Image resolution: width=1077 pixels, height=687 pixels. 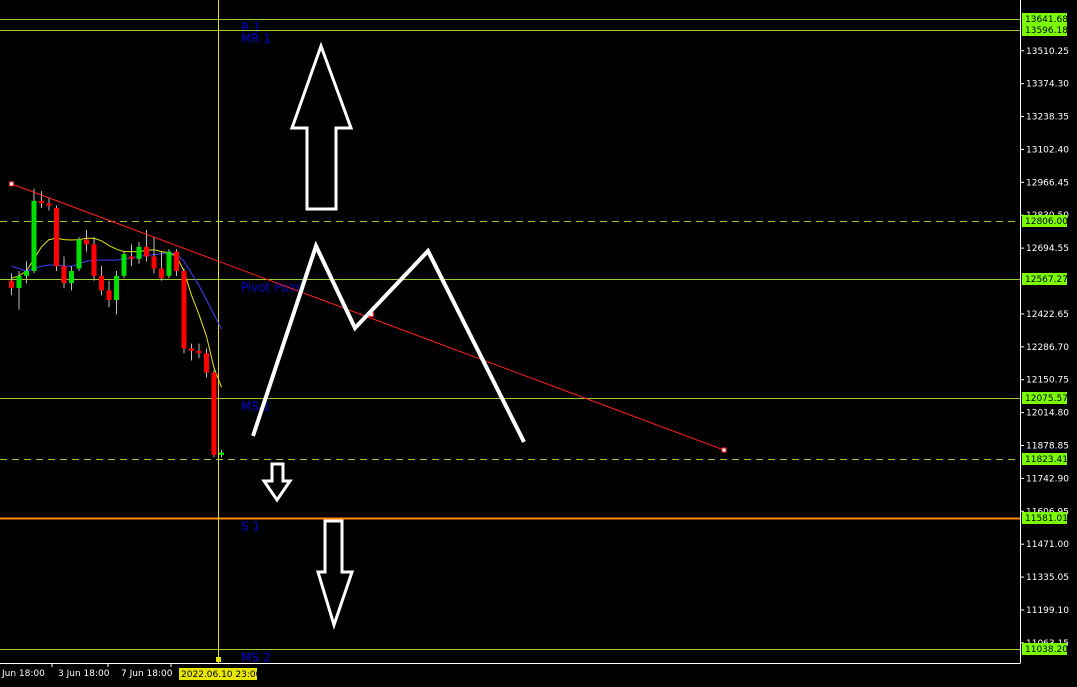 What do you see at coordinates (1047, 52) in the screenshot?
I see `price-tick-label: 13510.25` at bounding box center [1047, 52].